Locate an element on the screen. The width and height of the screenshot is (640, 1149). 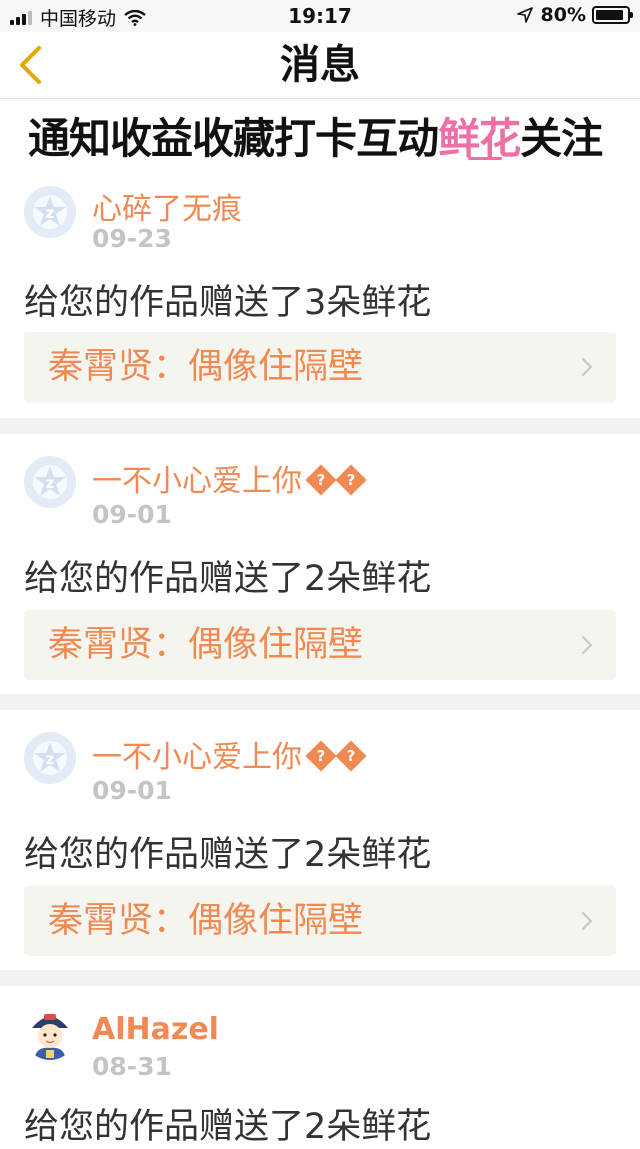
cartoon-avatar-icon is located at coordinates (50, 1037).